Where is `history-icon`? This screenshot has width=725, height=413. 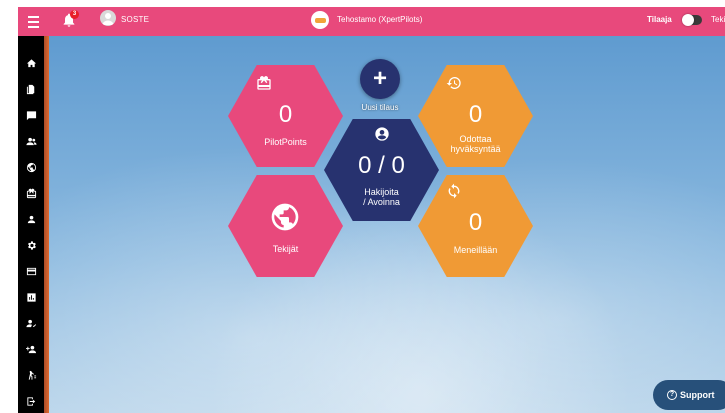 history-icon is located at coordinates (454, 83).